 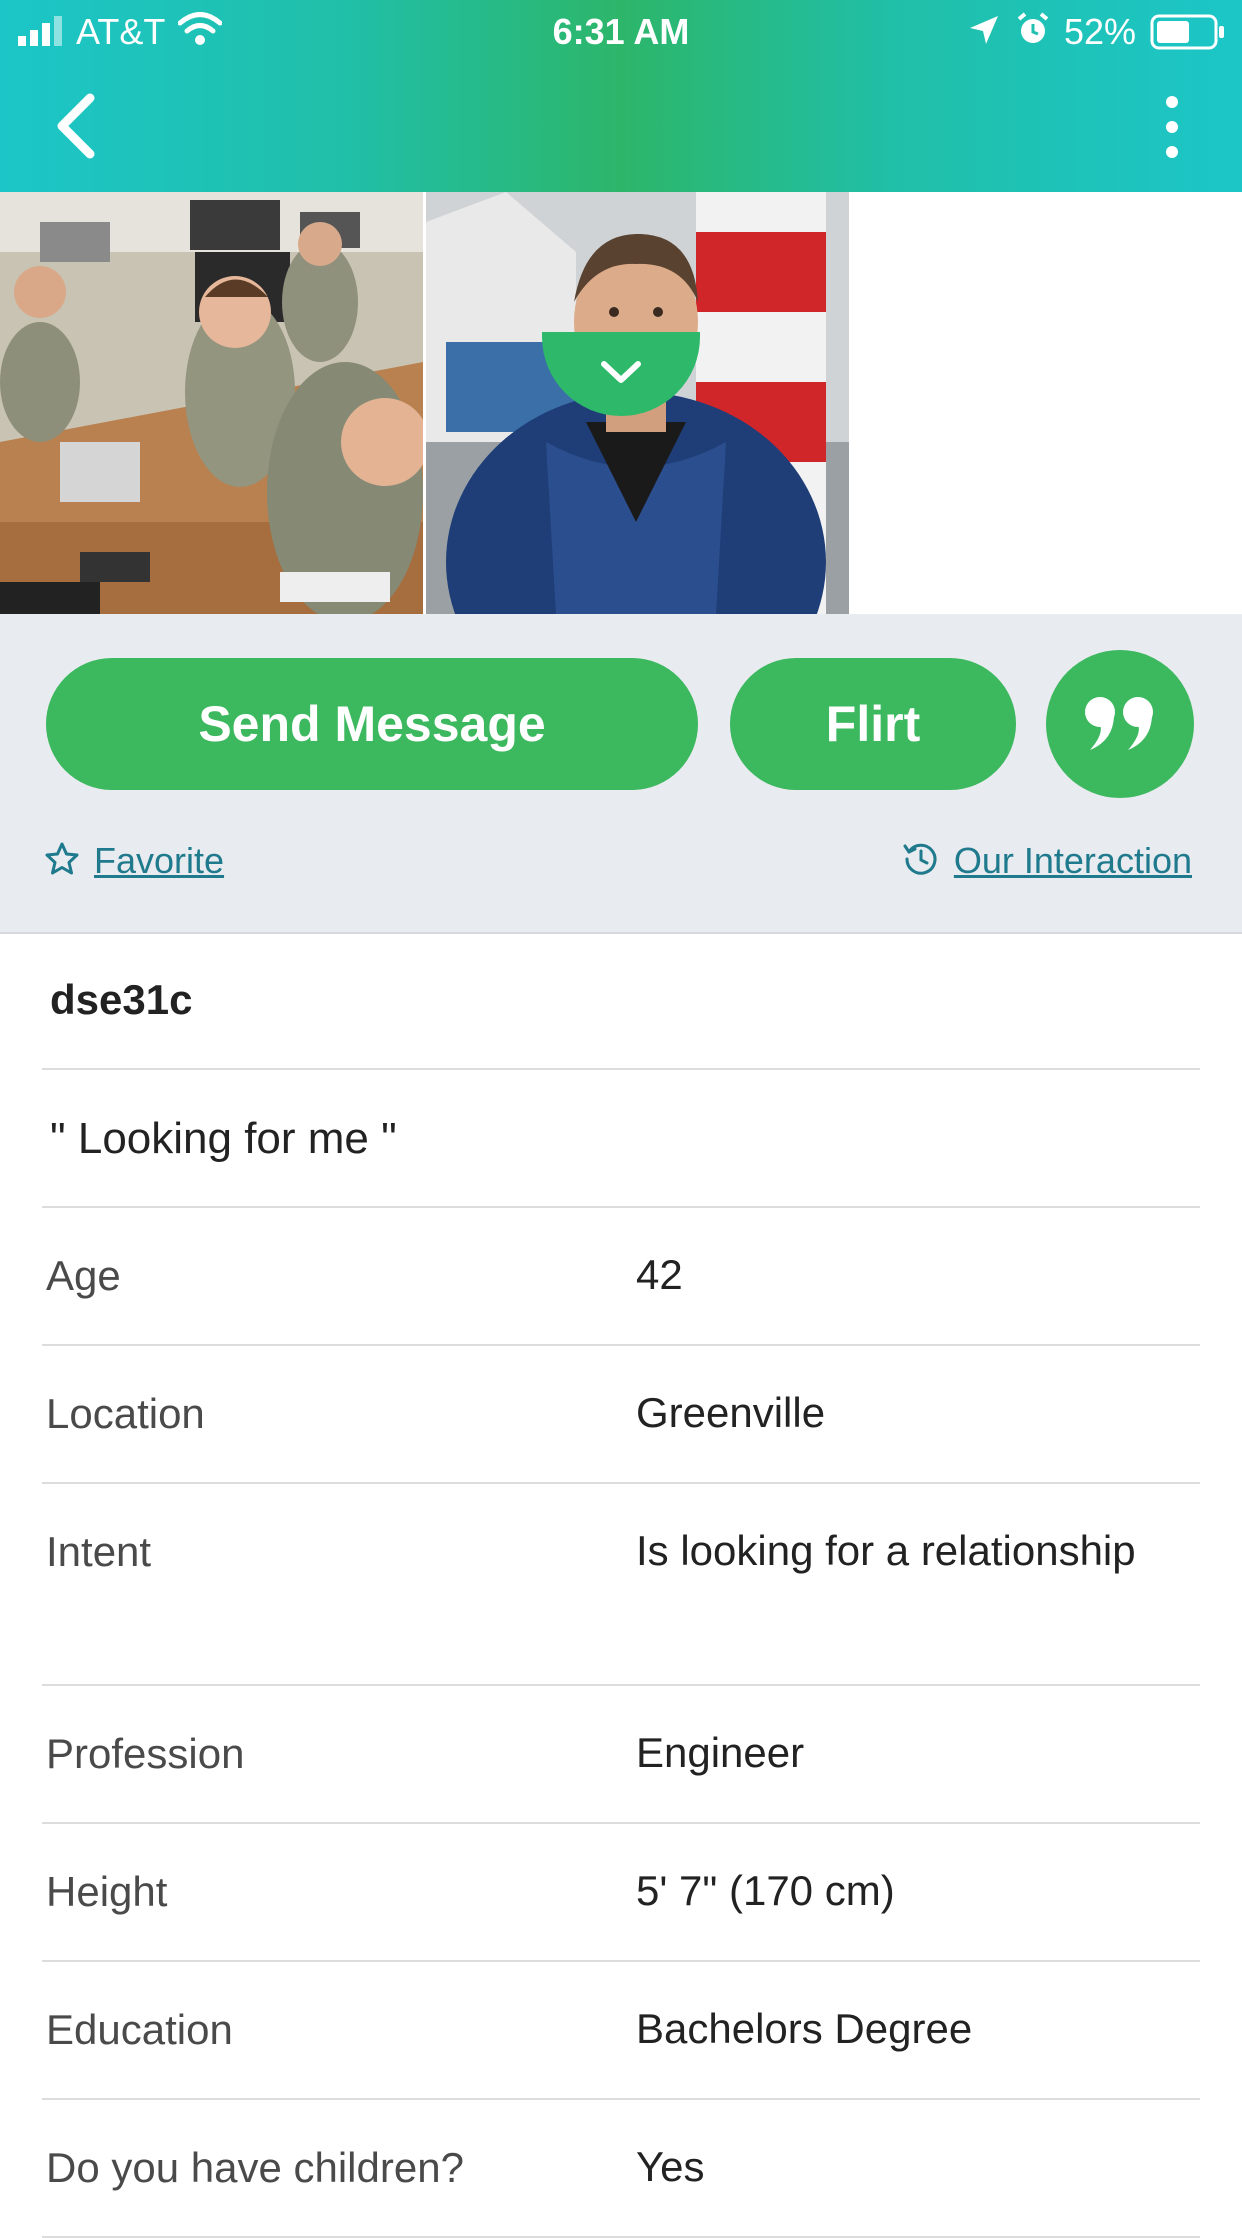 What do you see at coordinates (621, 372) in the screenshot?
I see `chevron-down-icon` at bounding box center [621, 372].